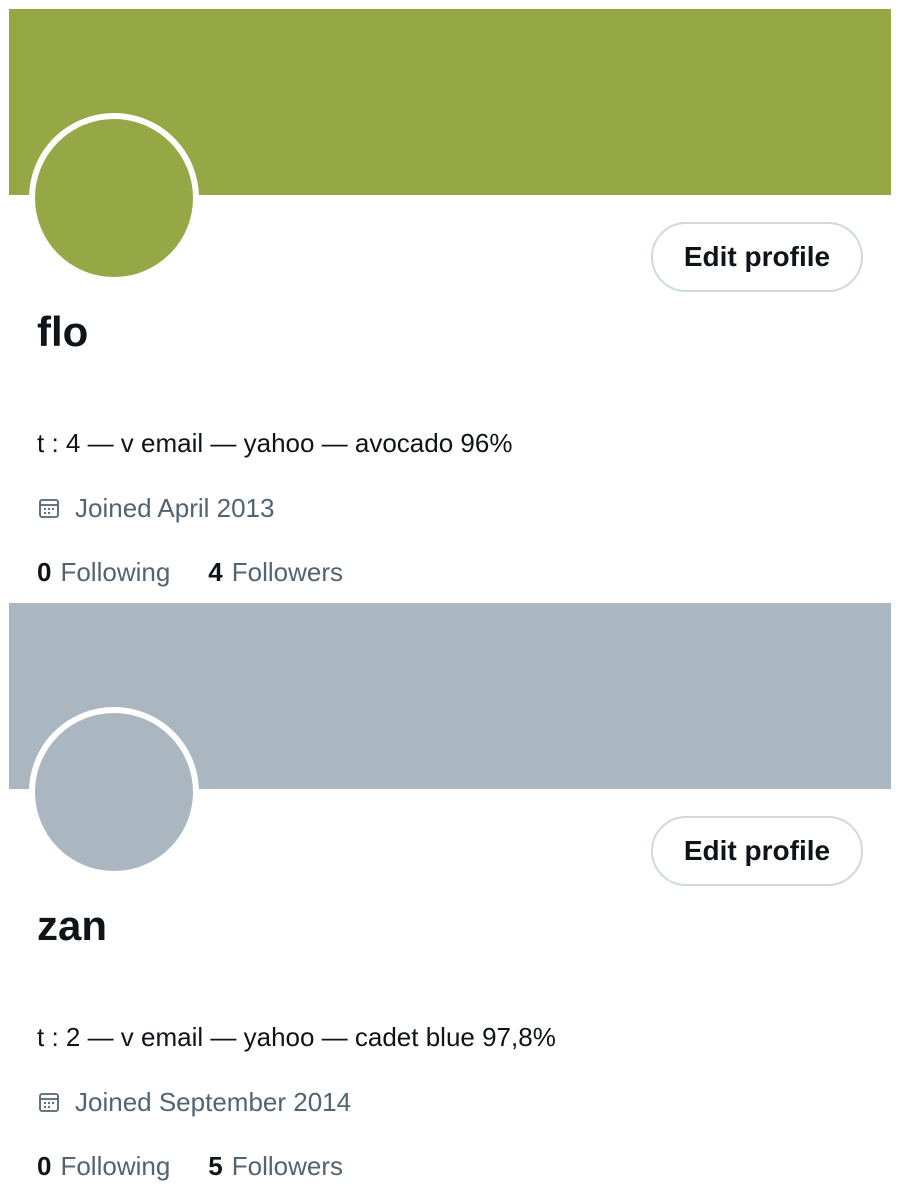 The width and height of the screenshot is (900, 1200). I want to click on join-date-text: Joined September 2014, so click(213, 1102).